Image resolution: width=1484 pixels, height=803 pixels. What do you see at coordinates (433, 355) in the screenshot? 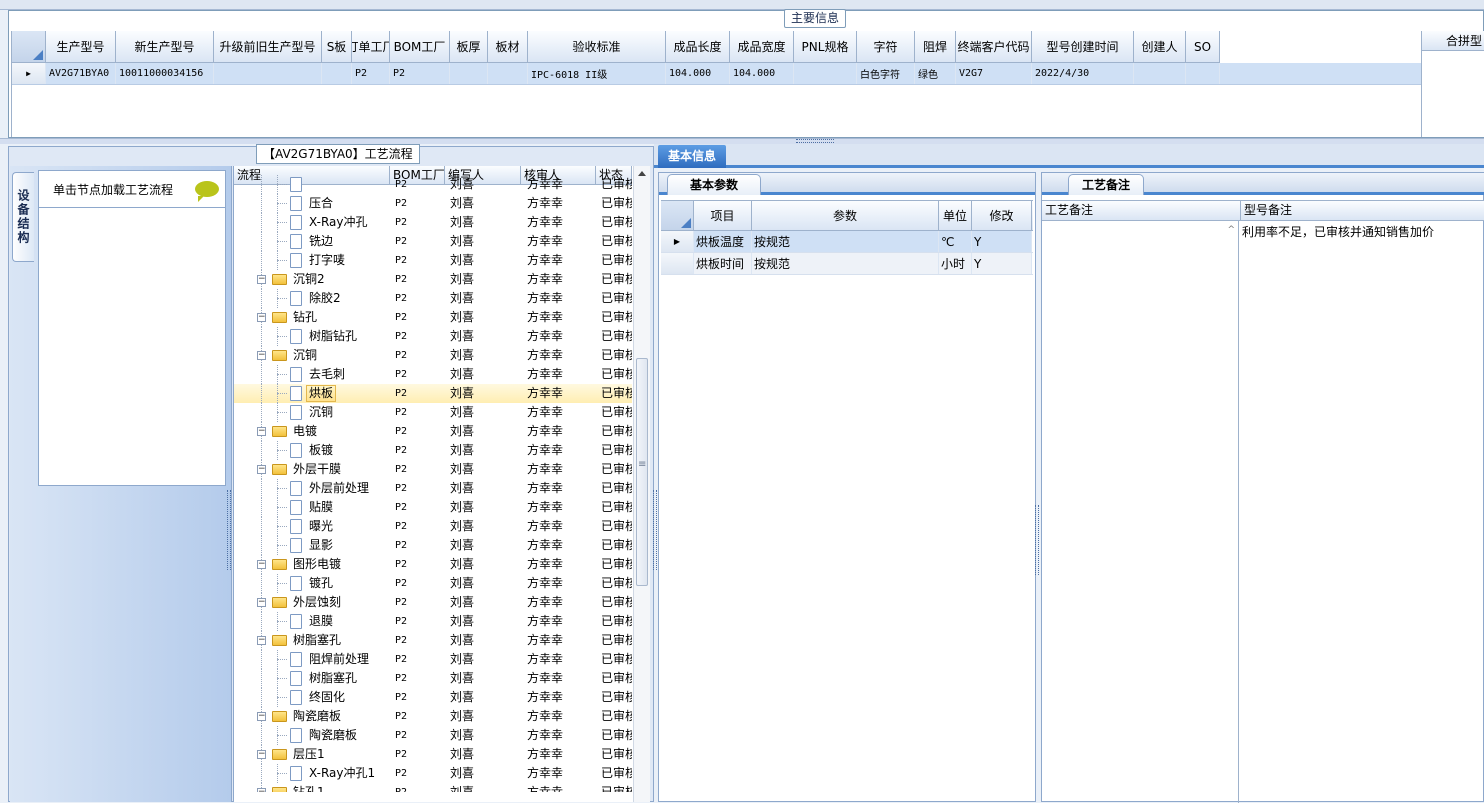
I see `tree-row: − 沉铜 P2 刘喜 方幸幸 已审核` at bounding box center [433, 355].